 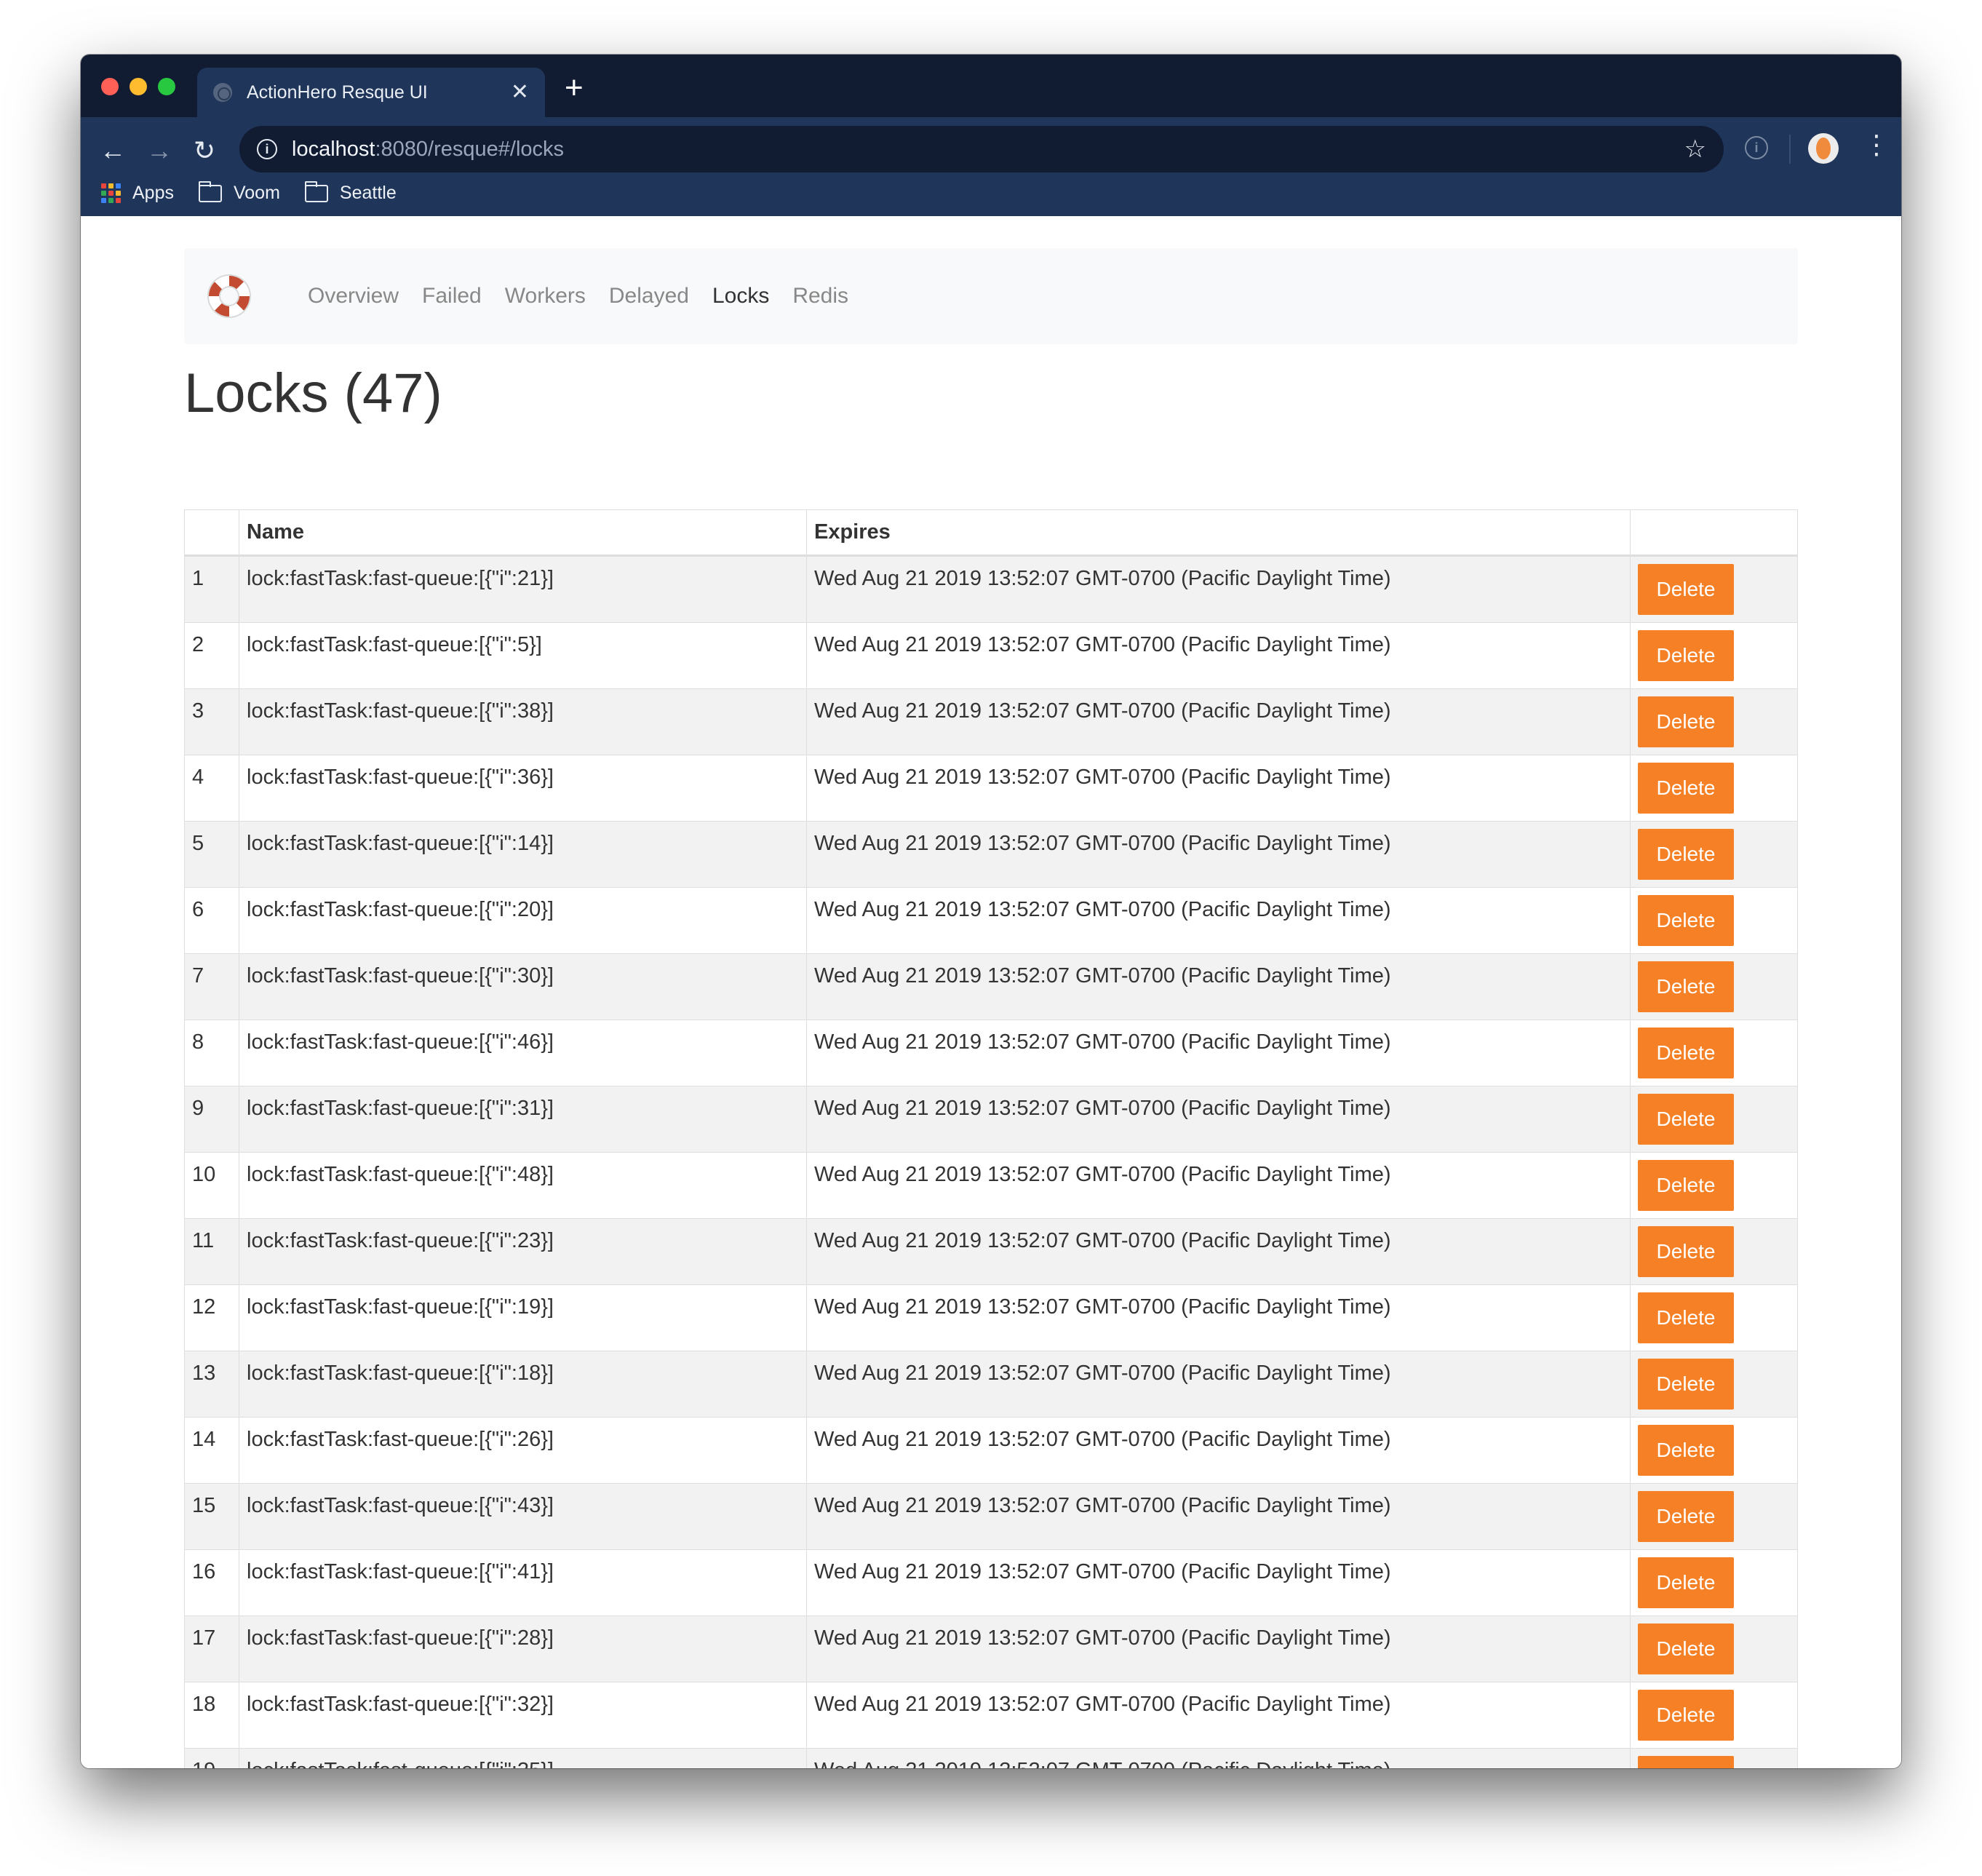 What do you see at coordinates (523, 920) in the screenshot?
I see `lock-name: lock:fastTask:fast-queue:[{"i":20}]` at bounding box center [523, 920].